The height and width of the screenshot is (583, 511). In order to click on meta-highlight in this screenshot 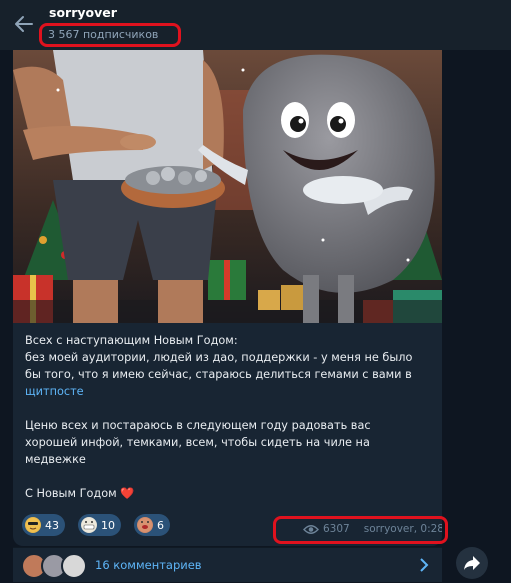, I will do `click(360, 530)`.